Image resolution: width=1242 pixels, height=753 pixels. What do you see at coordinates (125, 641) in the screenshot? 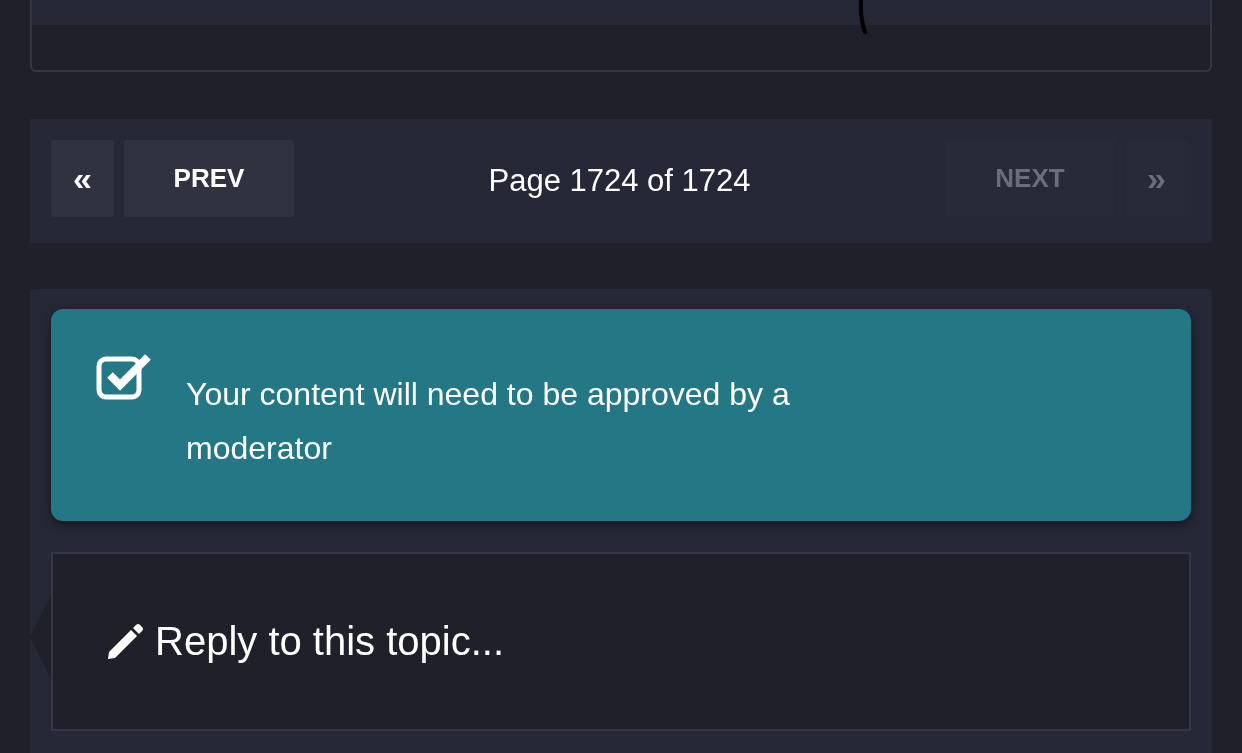
I see `pencil-icon` at bounding box center [125, 641].